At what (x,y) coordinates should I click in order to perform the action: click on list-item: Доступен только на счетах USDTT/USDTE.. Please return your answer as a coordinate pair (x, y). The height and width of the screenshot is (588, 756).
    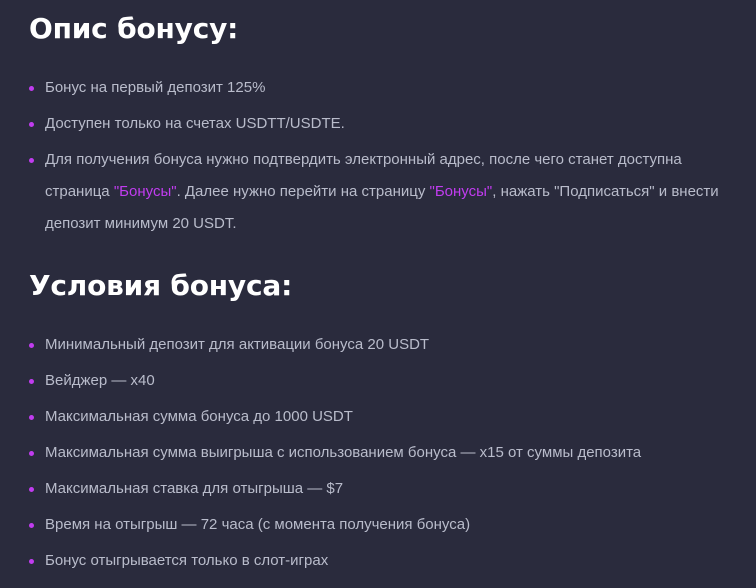
    Looking at the image, I should click on (379, 124).